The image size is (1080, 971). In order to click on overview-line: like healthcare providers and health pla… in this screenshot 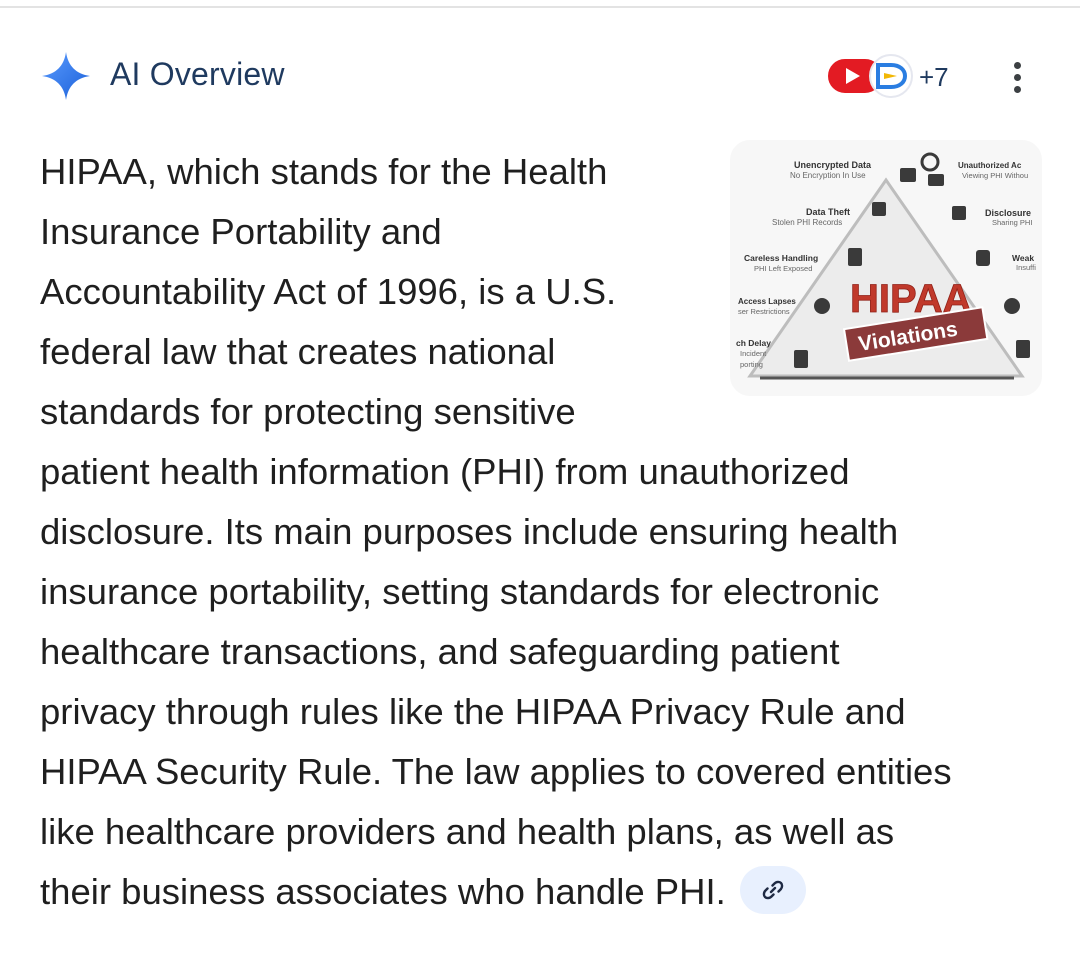, I will do `click(467, 831)`.